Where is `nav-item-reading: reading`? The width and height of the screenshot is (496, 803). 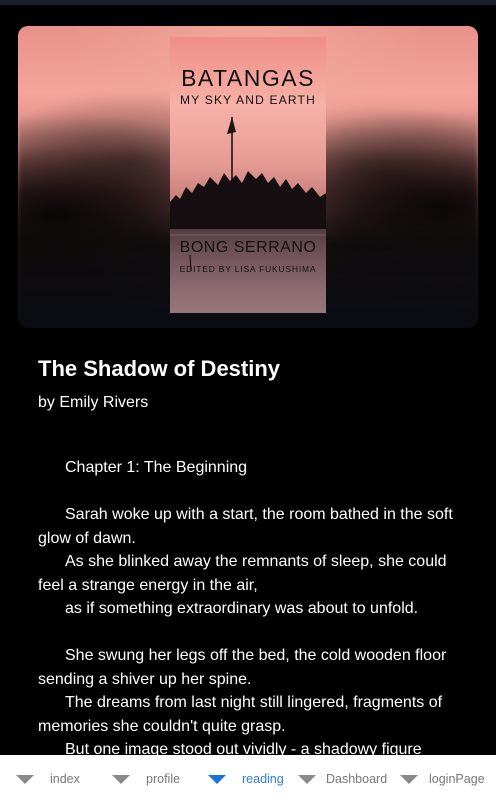 nav-item-reading: reading is located at coordinates (246, 779).